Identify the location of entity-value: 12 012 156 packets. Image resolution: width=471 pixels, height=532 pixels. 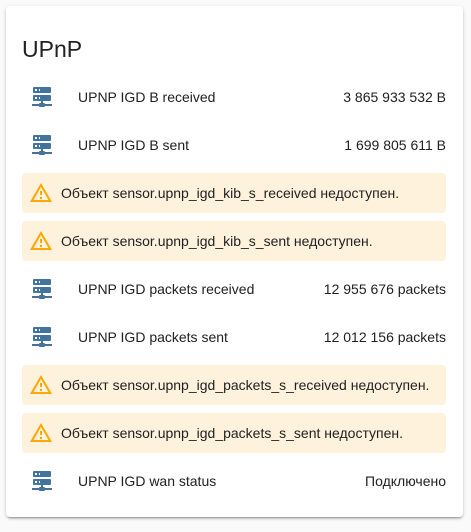
(384, 337).